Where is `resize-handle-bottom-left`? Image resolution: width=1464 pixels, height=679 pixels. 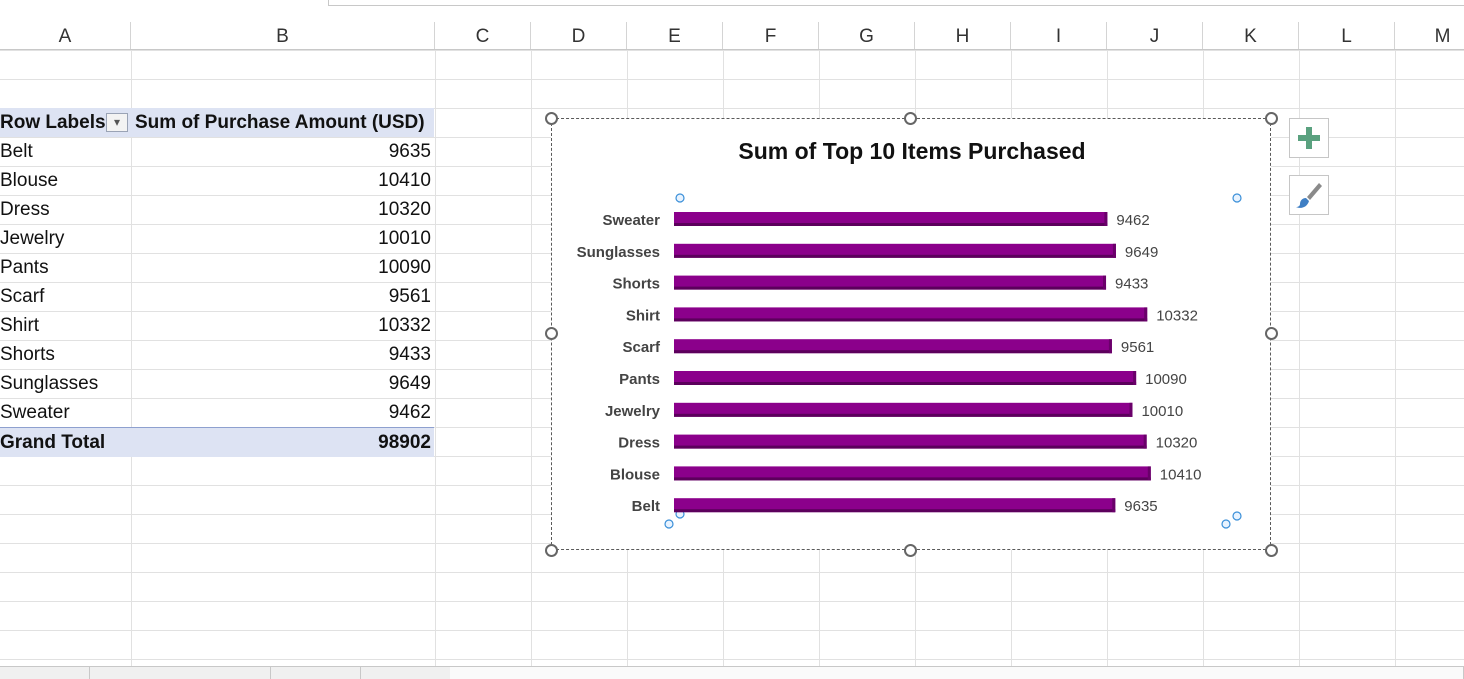
resize-handle-bottom-left is located at coordinates (551, 550).